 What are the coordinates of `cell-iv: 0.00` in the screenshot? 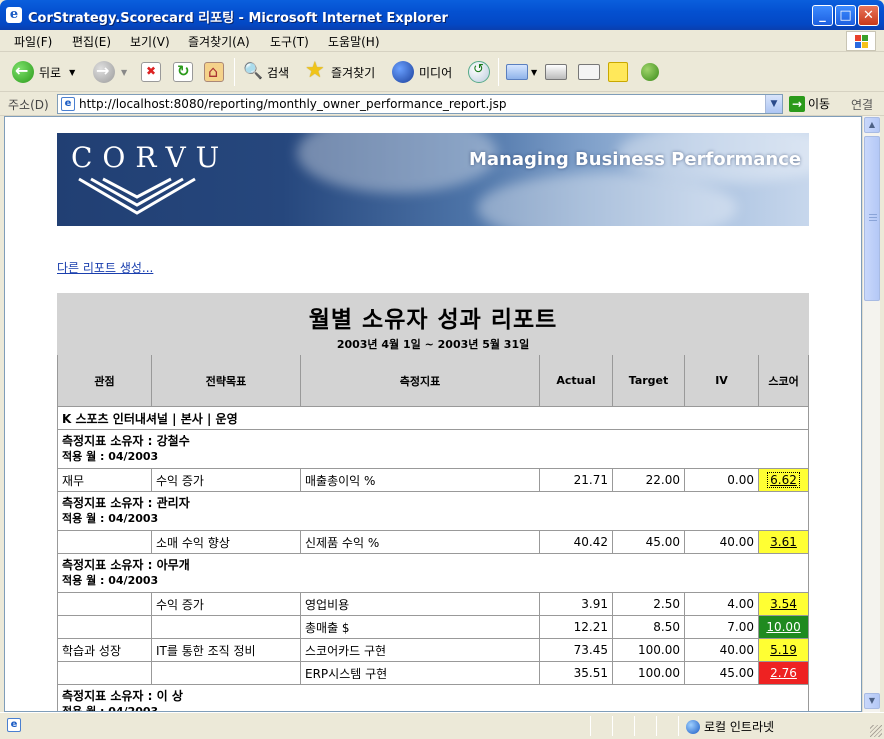 It's located at (721, 480).